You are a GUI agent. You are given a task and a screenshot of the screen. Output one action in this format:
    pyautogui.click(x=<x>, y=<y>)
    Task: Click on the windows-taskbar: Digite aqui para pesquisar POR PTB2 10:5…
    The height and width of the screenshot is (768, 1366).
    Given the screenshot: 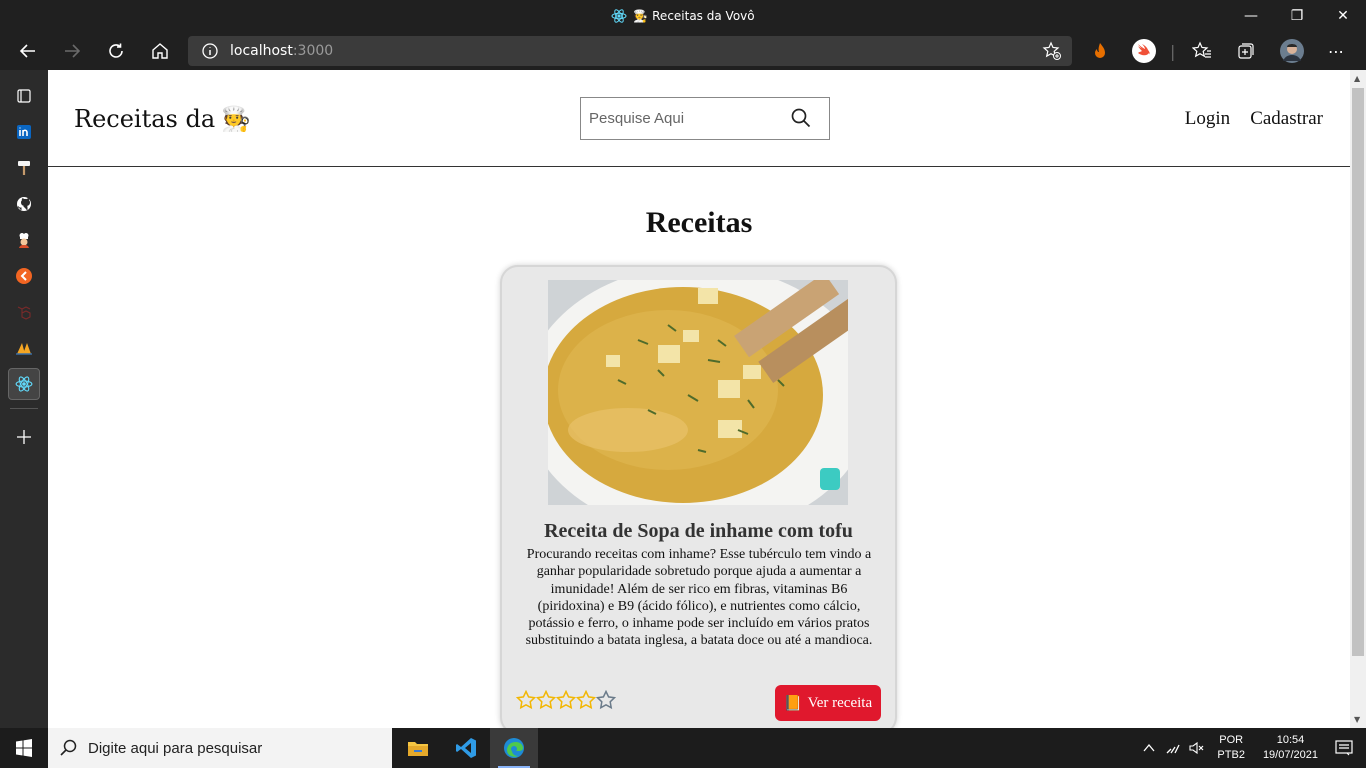 What is the action you would take?
    pyautogui.click(x=683, y=748)
    